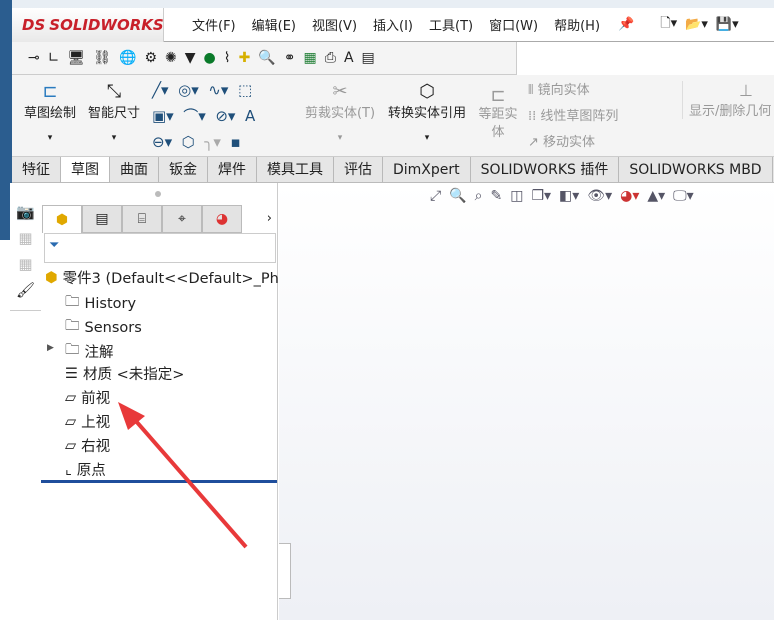 The height and width of the screenshot is (620, 774). I want to click on slot-icon: ⊖▾, so click(162, 142).